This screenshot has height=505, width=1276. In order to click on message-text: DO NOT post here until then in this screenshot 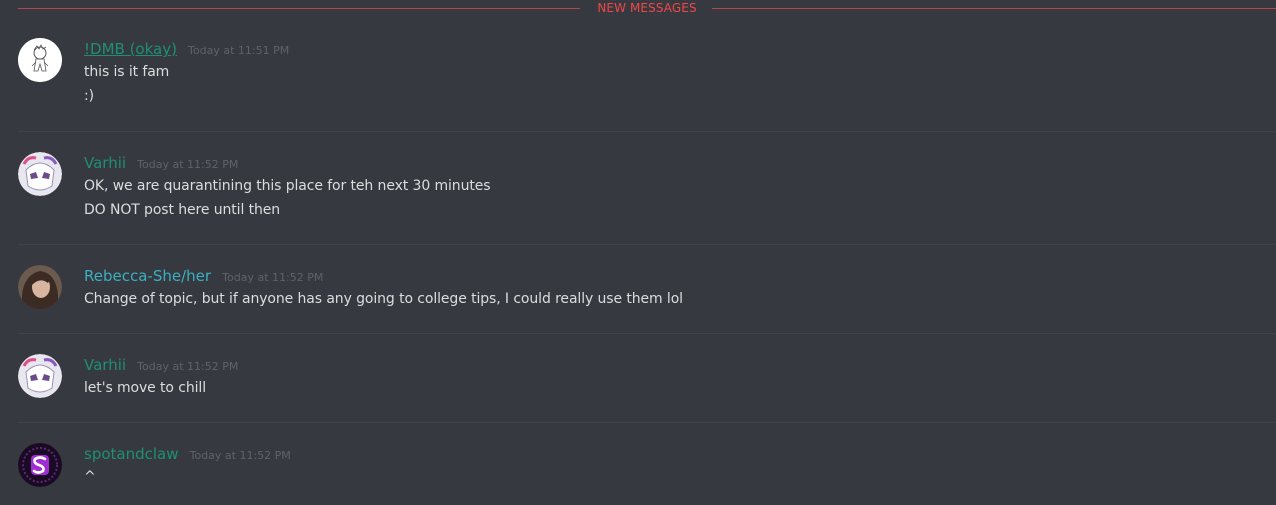, I will do `click(182, 210)`.